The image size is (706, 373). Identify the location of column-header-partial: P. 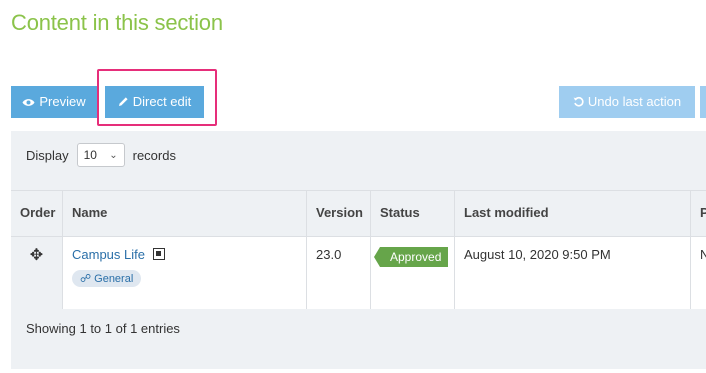
(698, 213).